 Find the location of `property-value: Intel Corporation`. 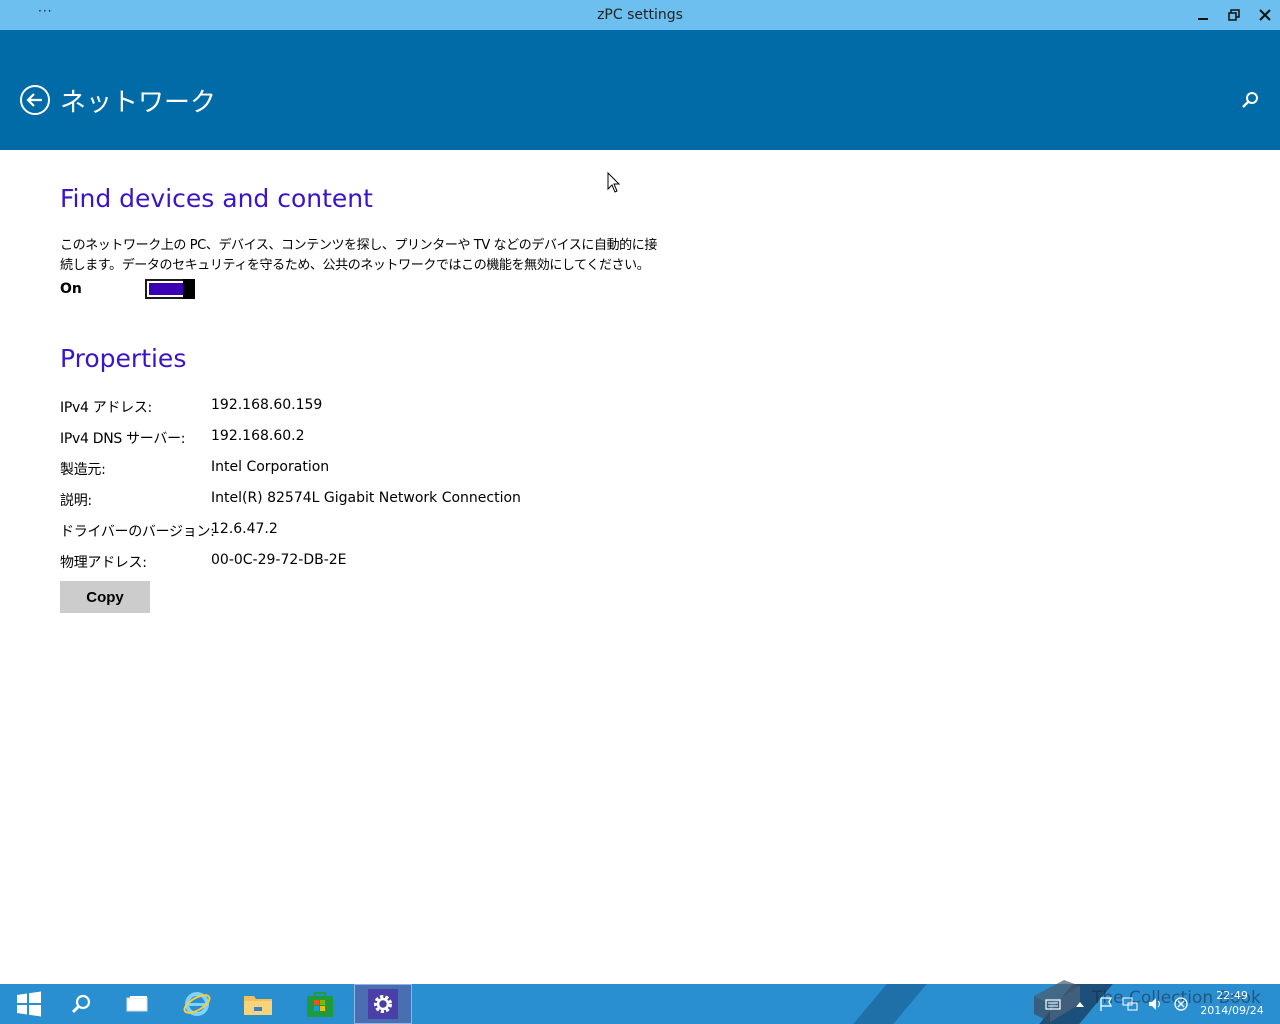

property-value: Intel Corporation is located at coordinates (270, 467).